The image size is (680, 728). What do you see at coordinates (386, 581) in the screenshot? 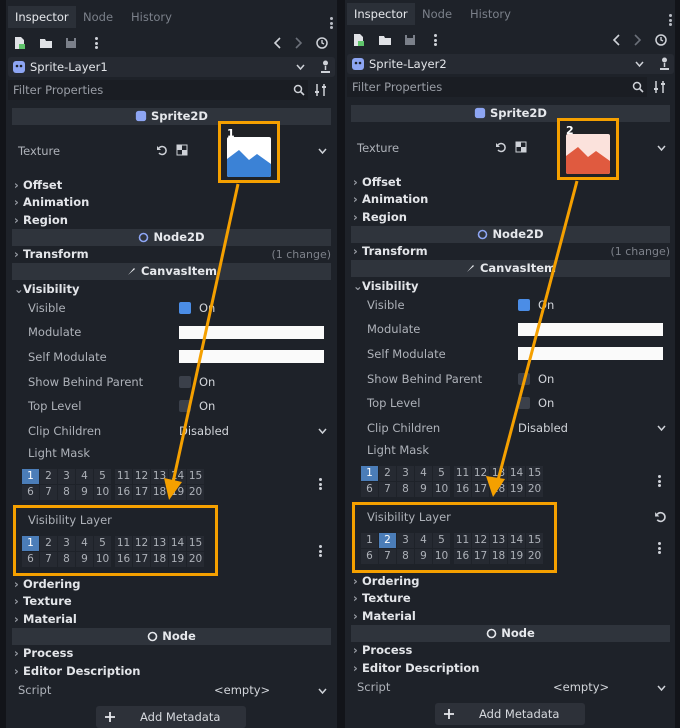
I see `category-ordering: › Ordering` at bounding box center [386, 581].